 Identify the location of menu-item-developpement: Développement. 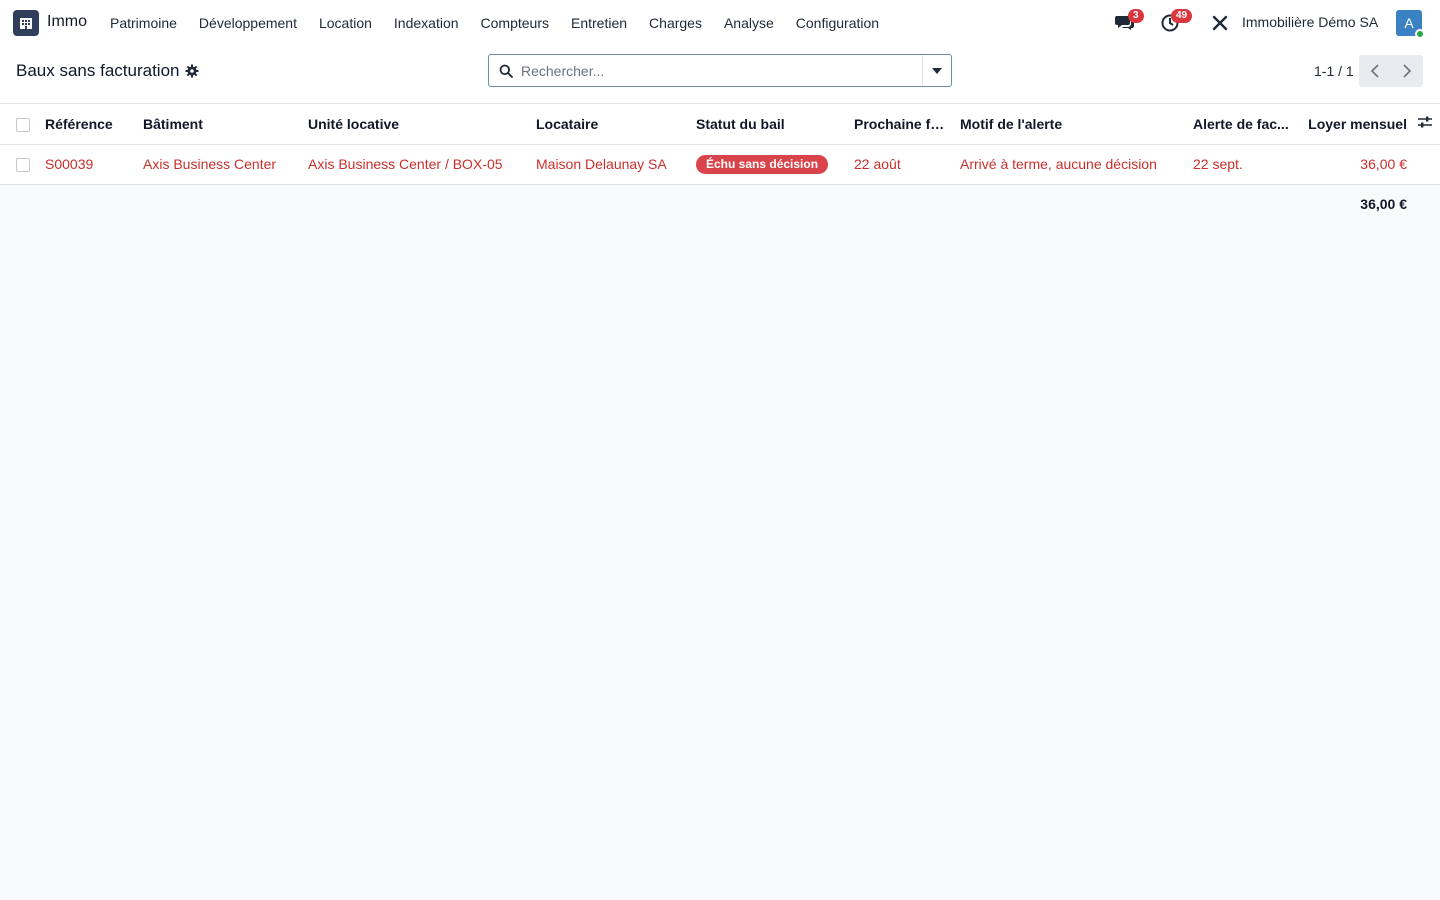
(248, 23).